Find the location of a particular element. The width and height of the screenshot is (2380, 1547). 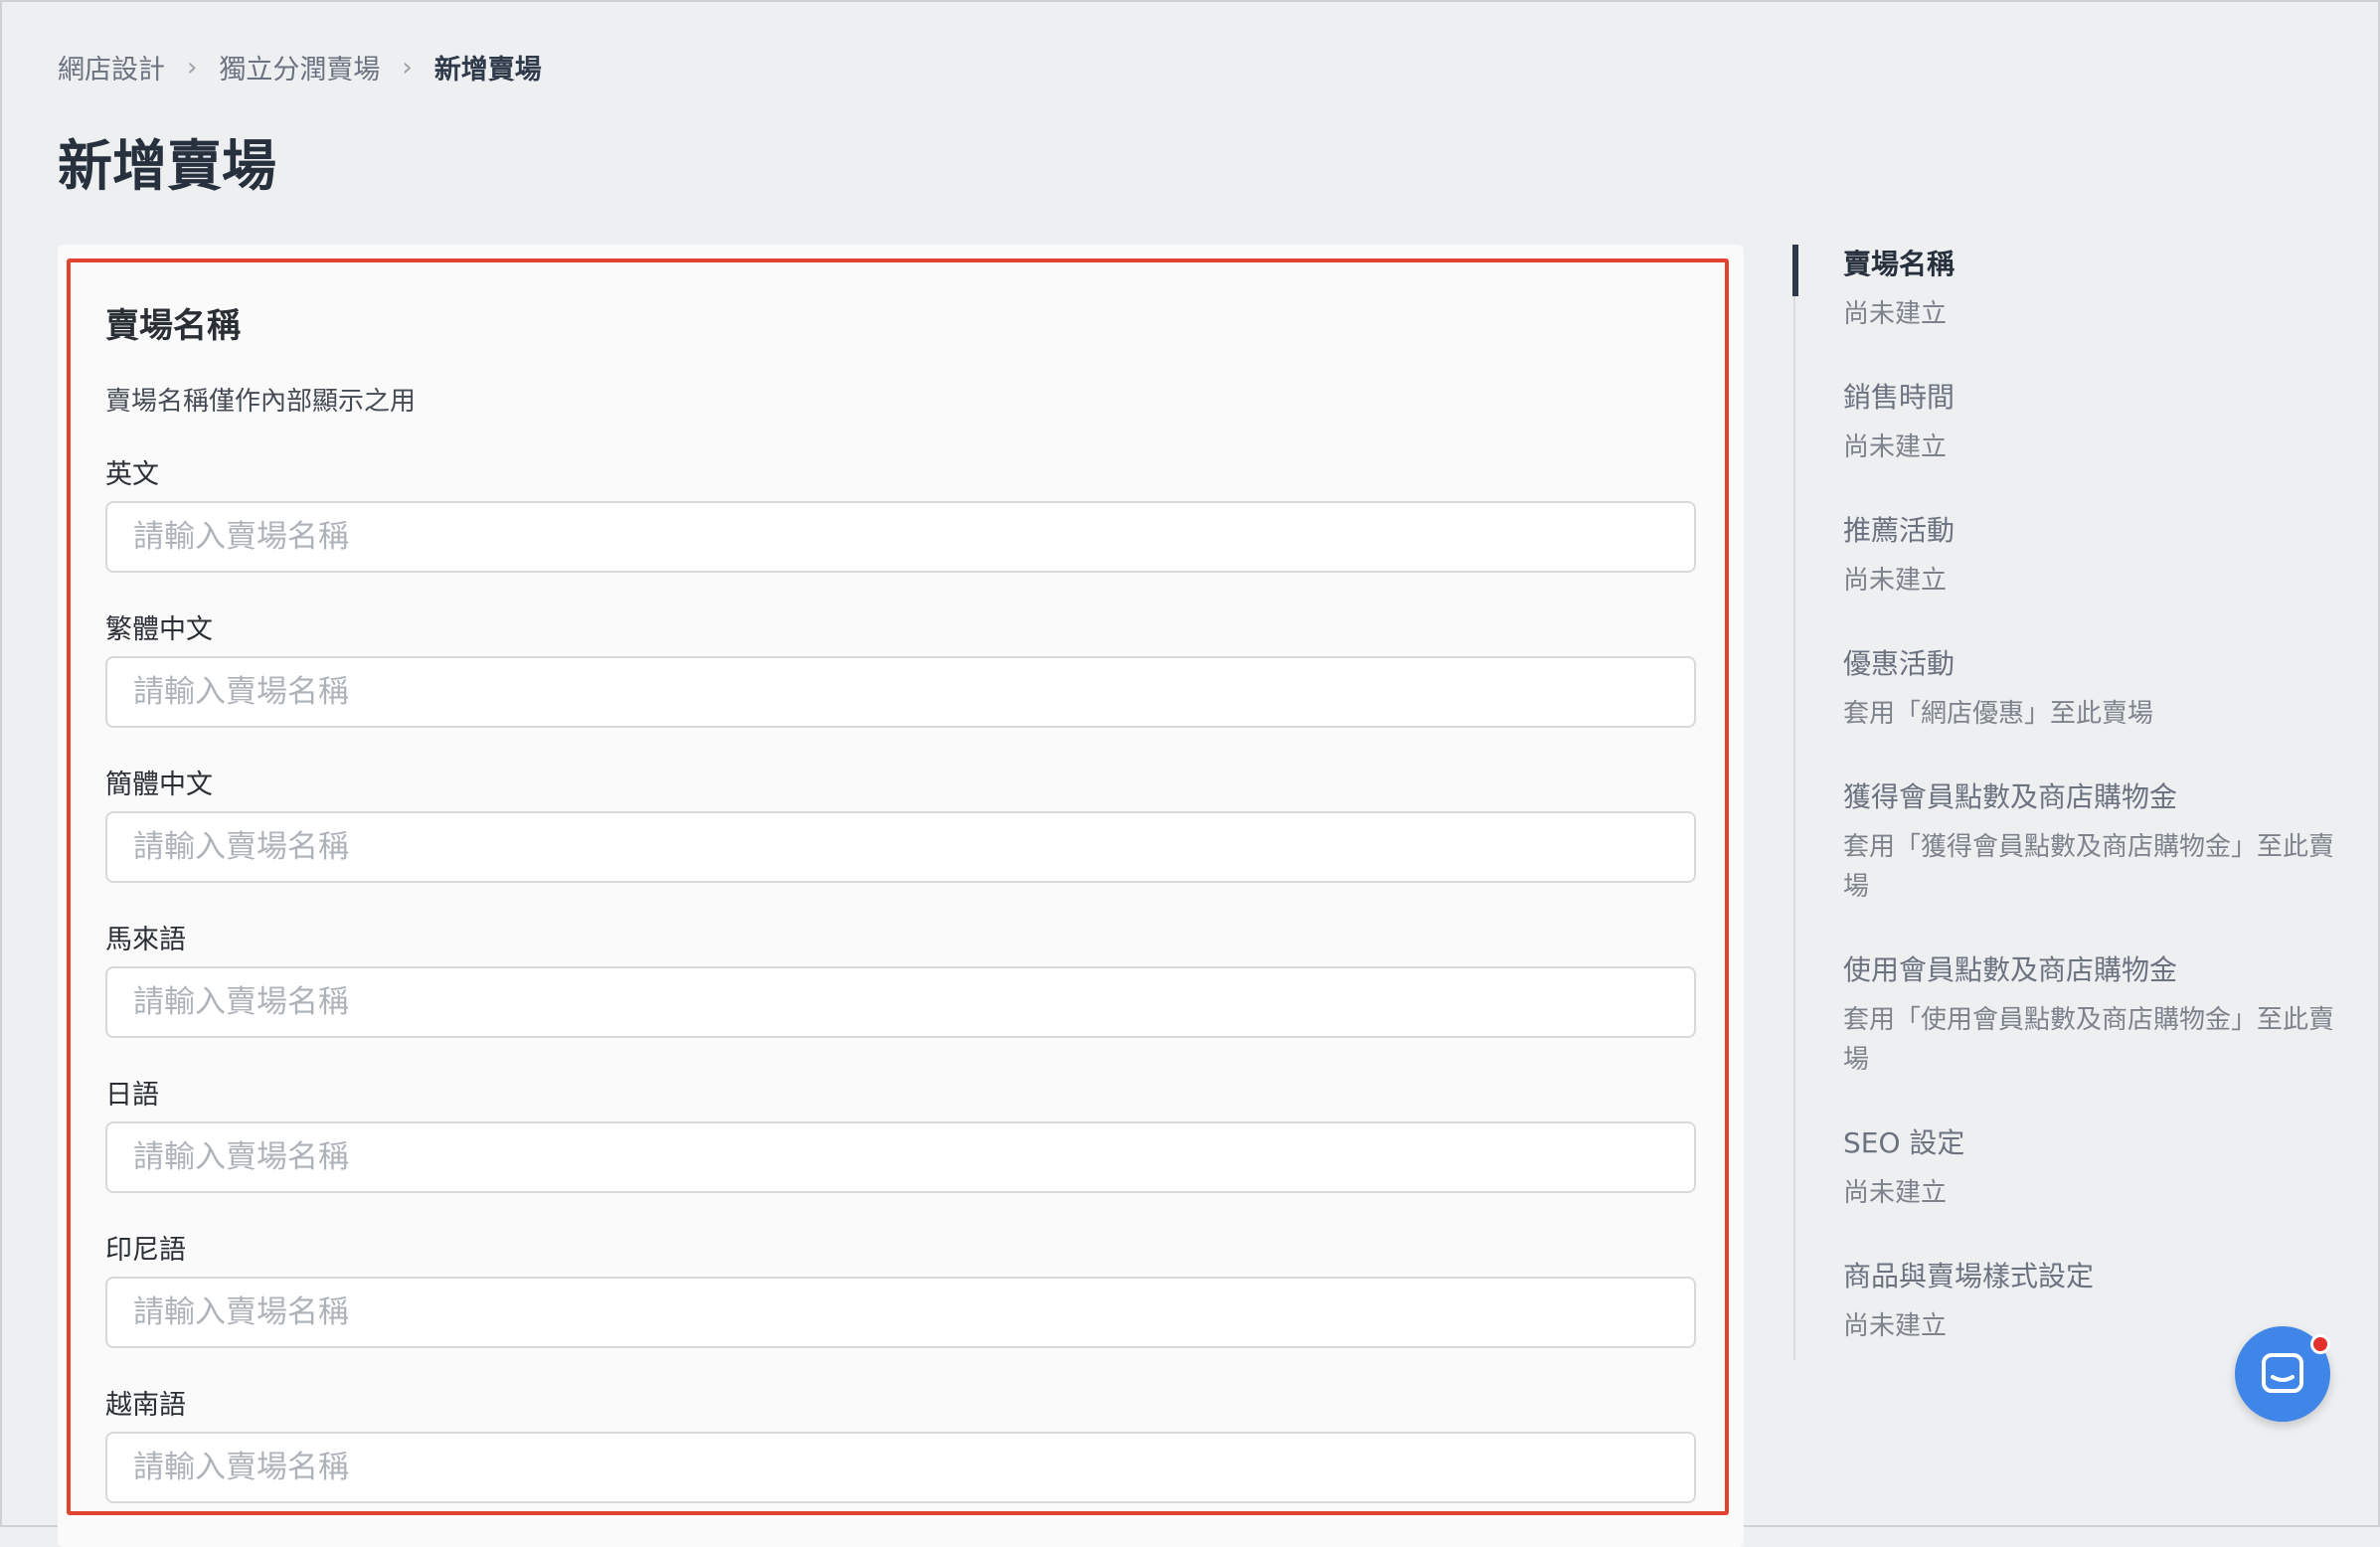

field-label-japanese: 日語 is located at coordinates (132, 1095).